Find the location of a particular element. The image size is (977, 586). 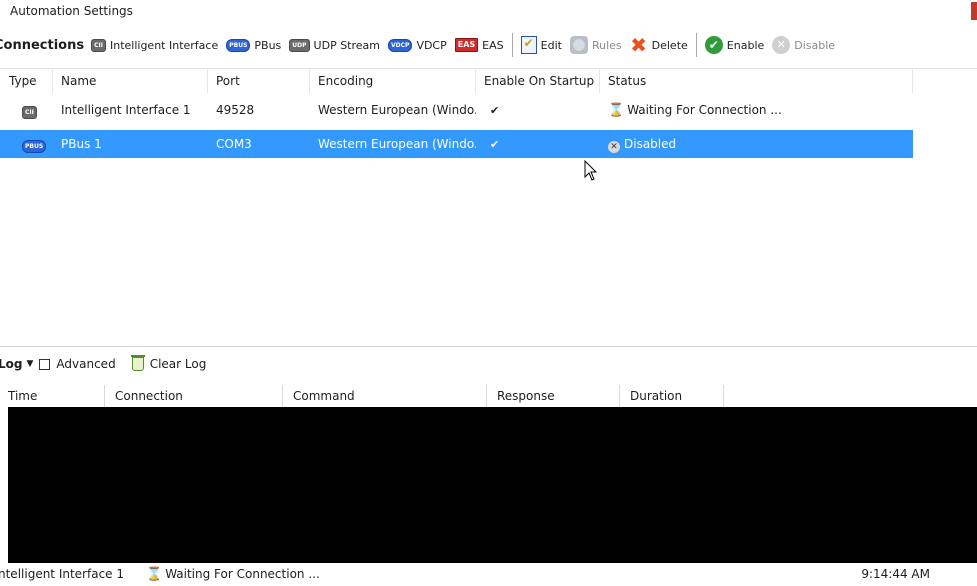

column-header-port: Port is located at coordinates (259, 81).